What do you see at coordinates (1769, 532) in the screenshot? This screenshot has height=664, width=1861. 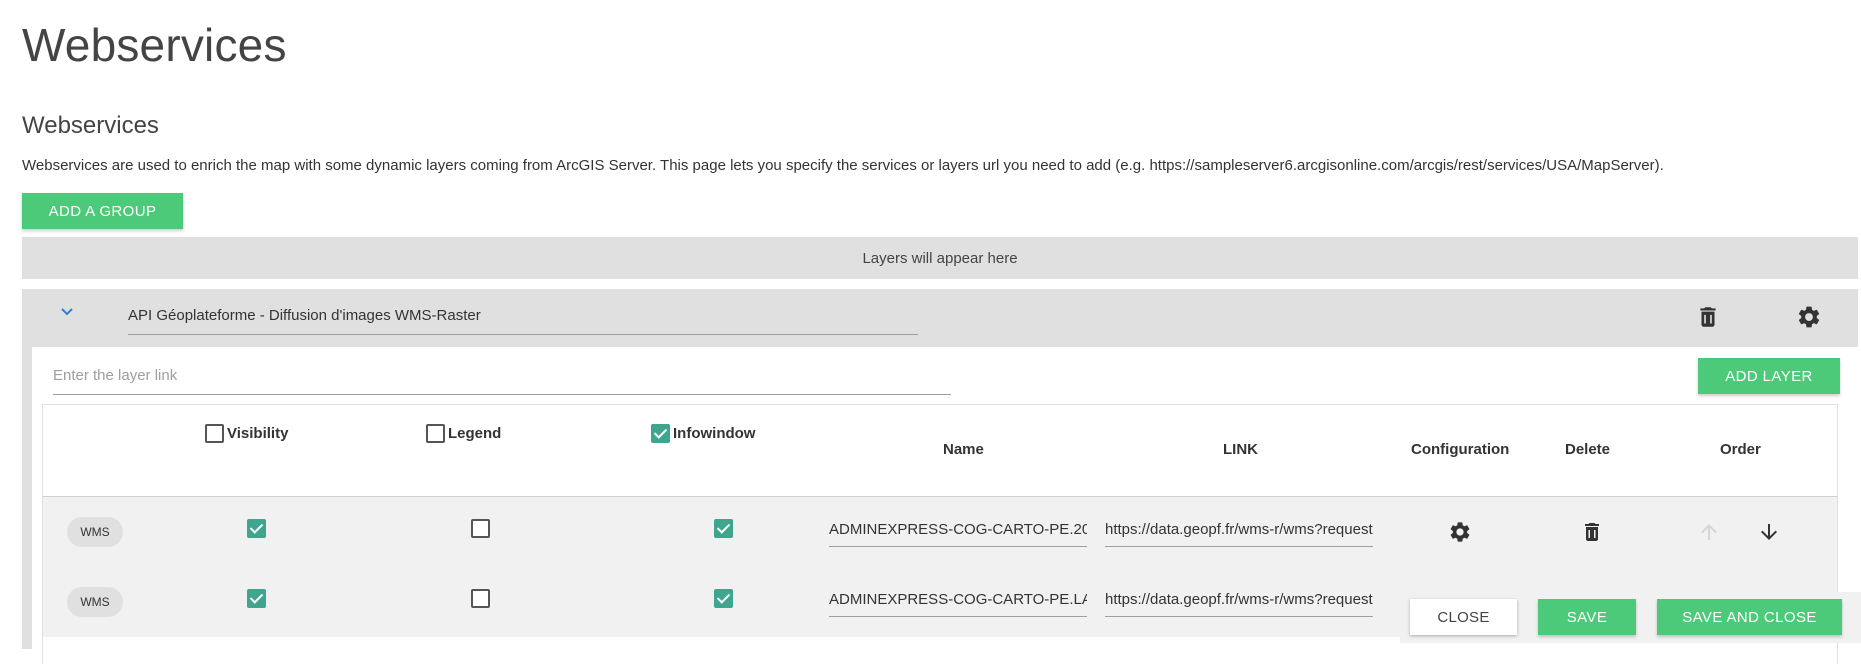 I see `arrow-down-icon` at bounding box center [1769, 532].